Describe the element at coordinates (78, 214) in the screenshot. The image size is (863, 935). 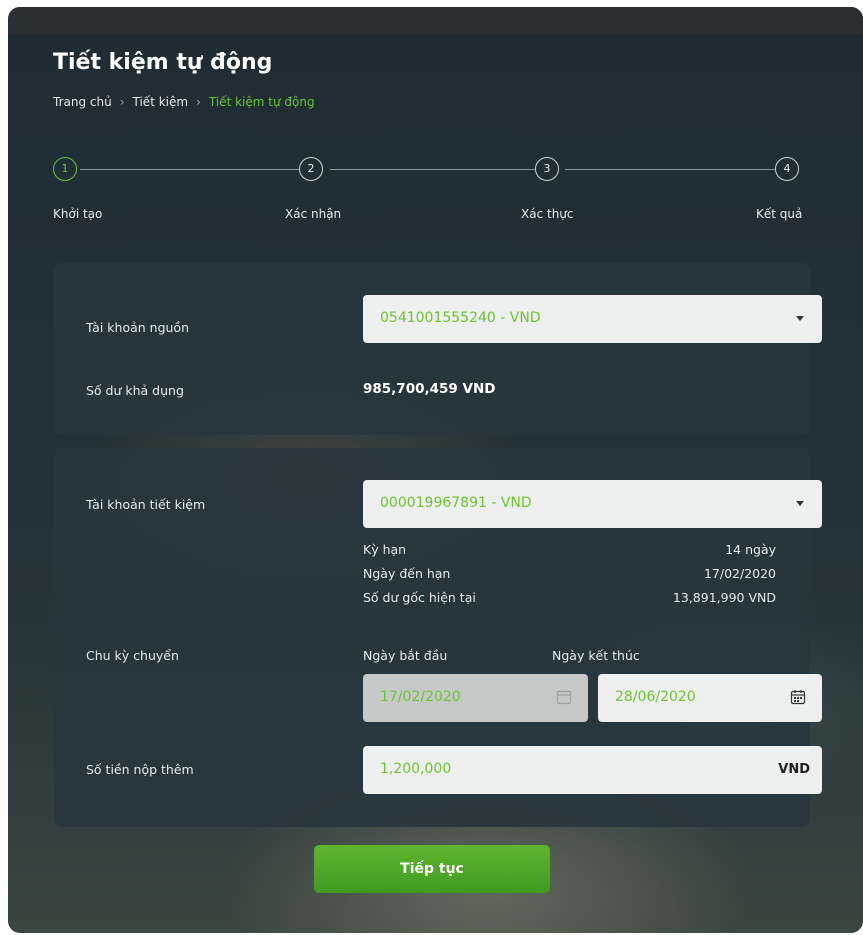
I see `step-1-label: Khởi tạo` at that location.